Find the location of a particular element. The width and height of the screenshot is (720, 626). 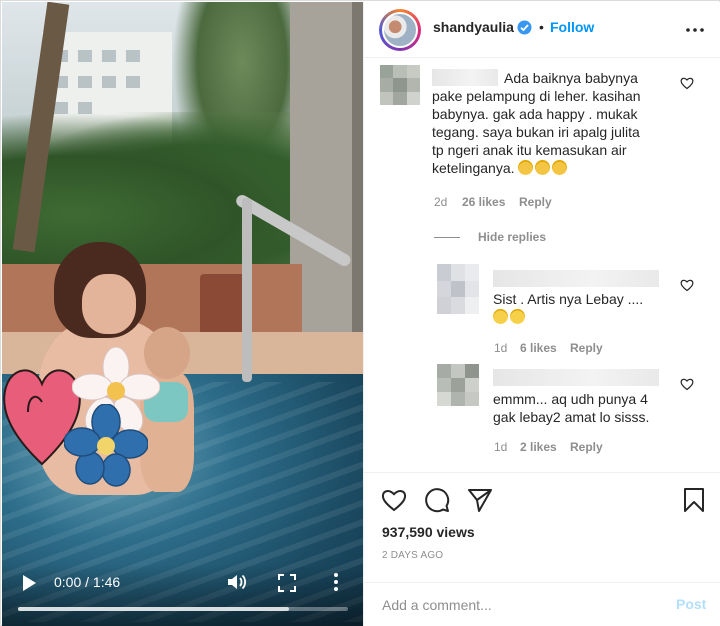

verified-badge-icon is located at coordinates (524, 27).